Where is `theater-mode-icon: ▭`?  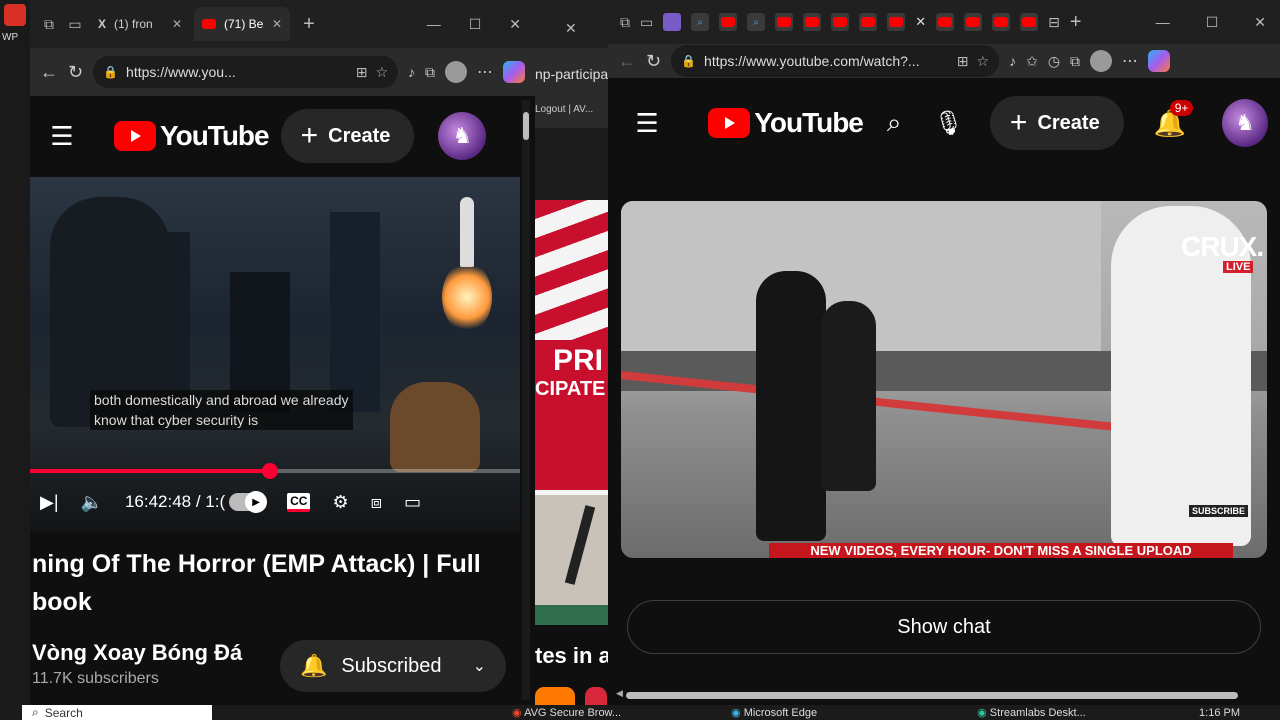 theater-mode-icon: ▭ is located at coordinates (412, 502).